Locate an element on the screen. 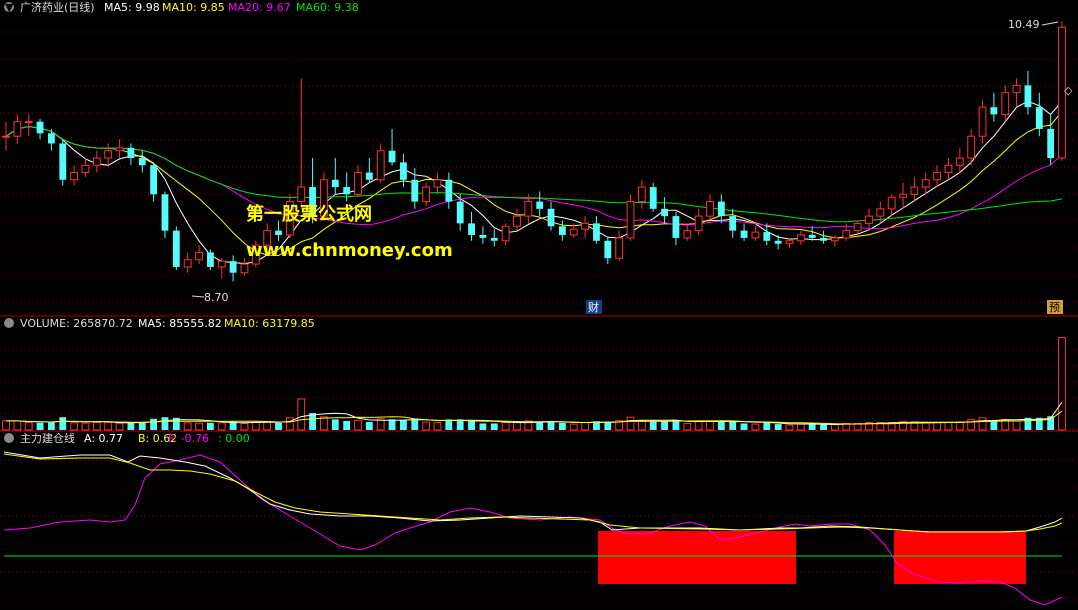  ma60-legend: MA60: 9.38 is located at coordinates (327, 7).